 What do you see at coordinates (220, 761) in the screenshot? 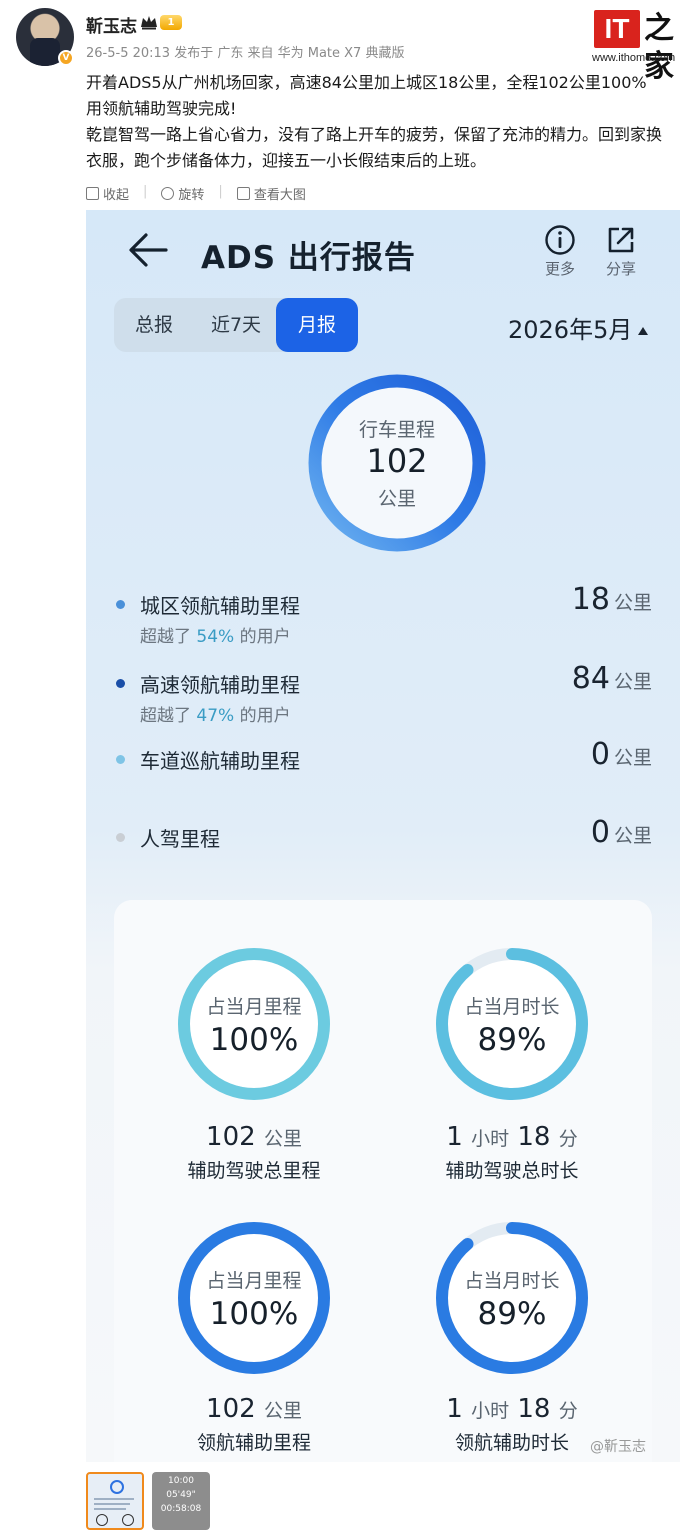
I see `stat-label: 车道巡航辅助里程` at bounding box center [220, 761].